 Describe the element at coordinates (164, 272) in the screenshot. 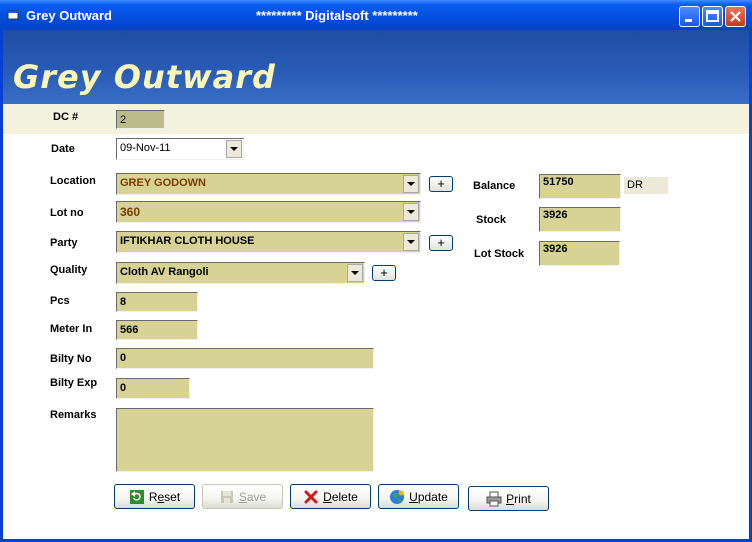

I see `quality-value: Cloth AV Rangoli` at that location.